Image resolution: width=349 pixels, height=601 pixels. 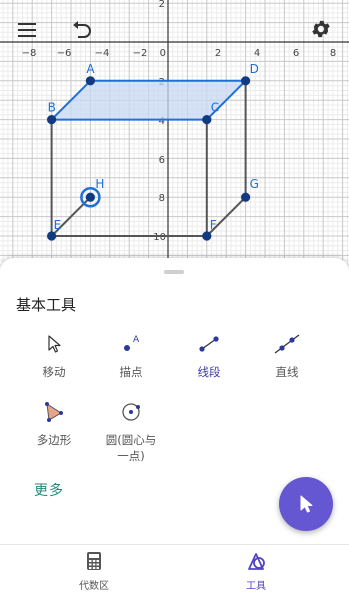 I want to click on x-tick-label: 8, so click(x=333, y=53).